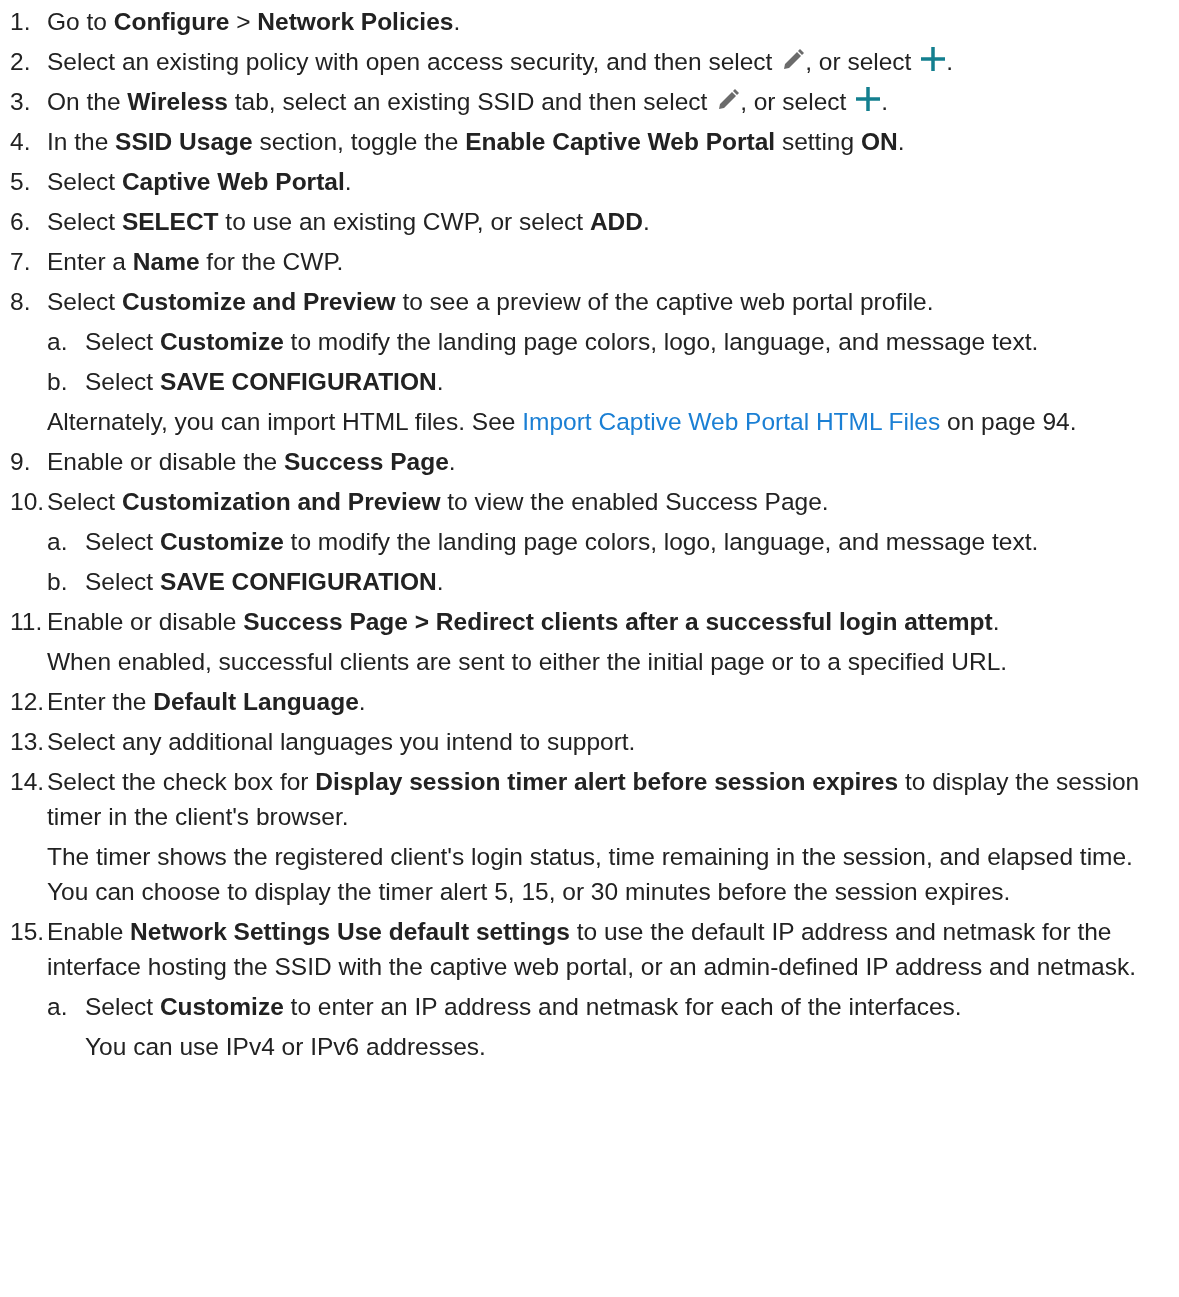  What do you see at coordinates (28, 782) in the screenshot?
I see `step-number: 14.` at bounding box center [28, 782].